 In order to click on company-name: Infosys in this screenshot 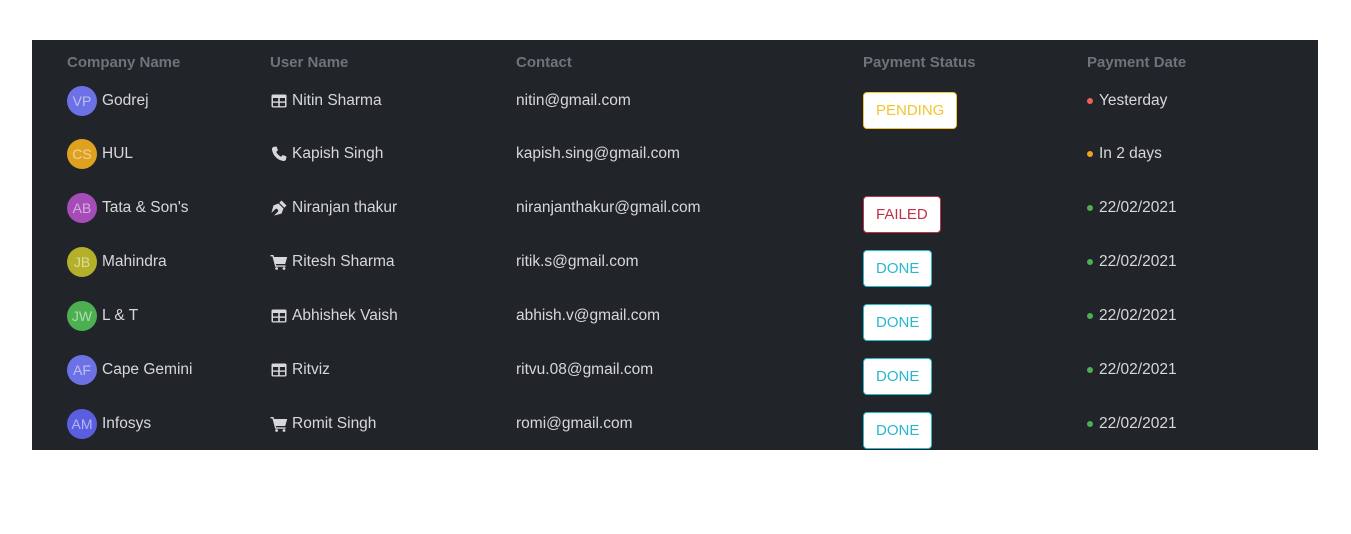, I will do `click(127, 423)`.